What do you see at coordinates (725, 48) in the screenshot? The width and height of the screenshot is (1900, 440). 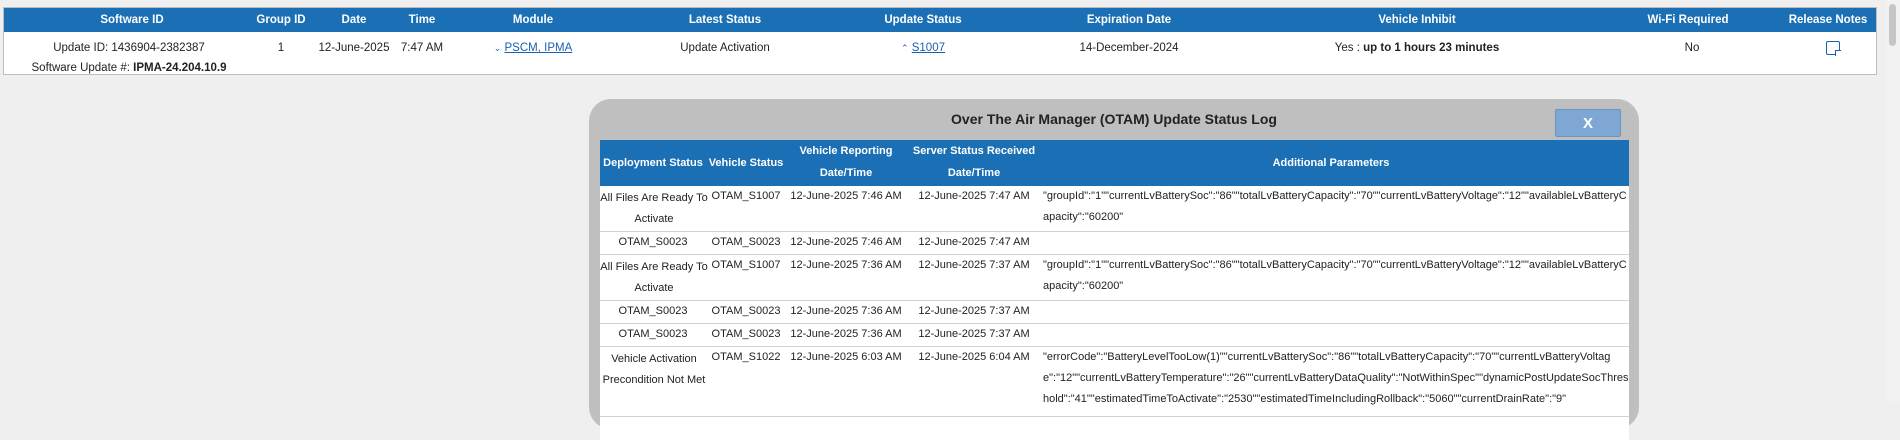 I see `latest-status-value: Update Activation` at bounding box center [725, 48].